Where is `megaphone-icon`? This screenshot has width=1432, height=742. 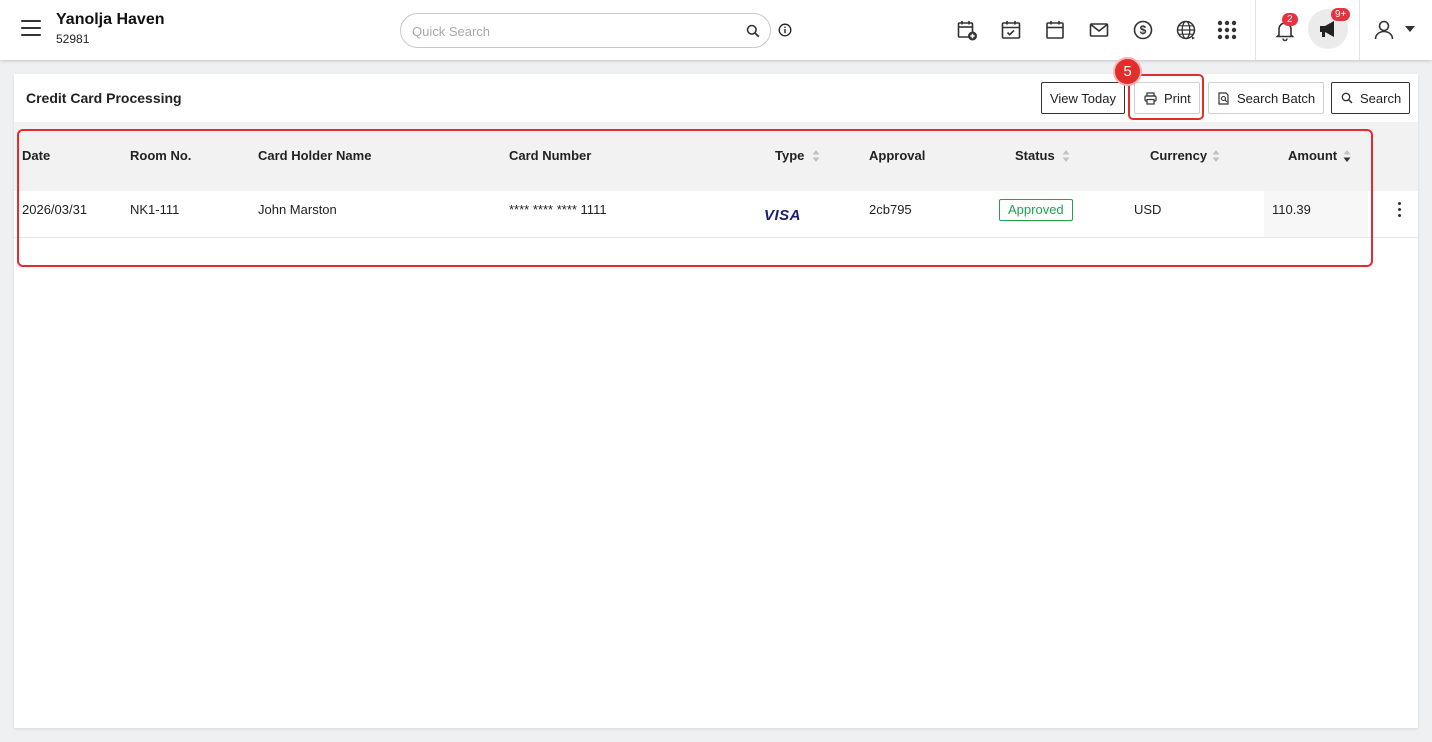 megaphone-icon is located at coordinates (1327, 29).